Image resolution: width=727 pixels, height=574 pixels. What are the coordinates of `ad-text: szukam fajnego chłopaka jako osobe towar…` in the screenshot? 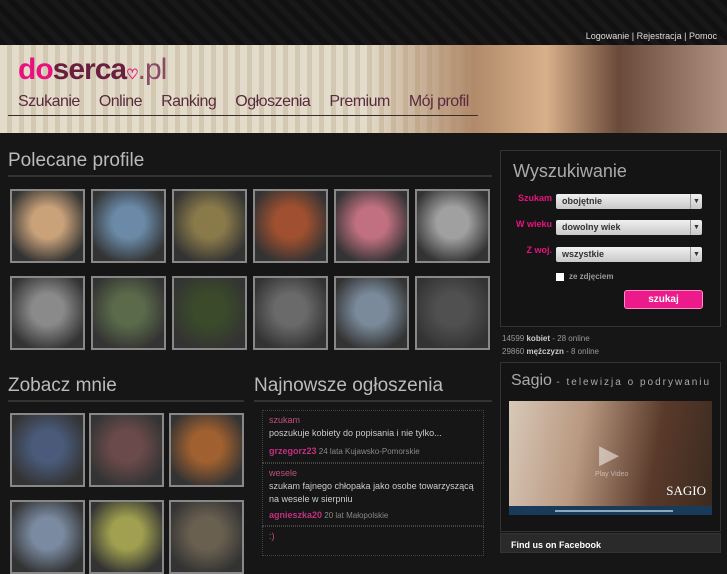 It's located at (371, 492).